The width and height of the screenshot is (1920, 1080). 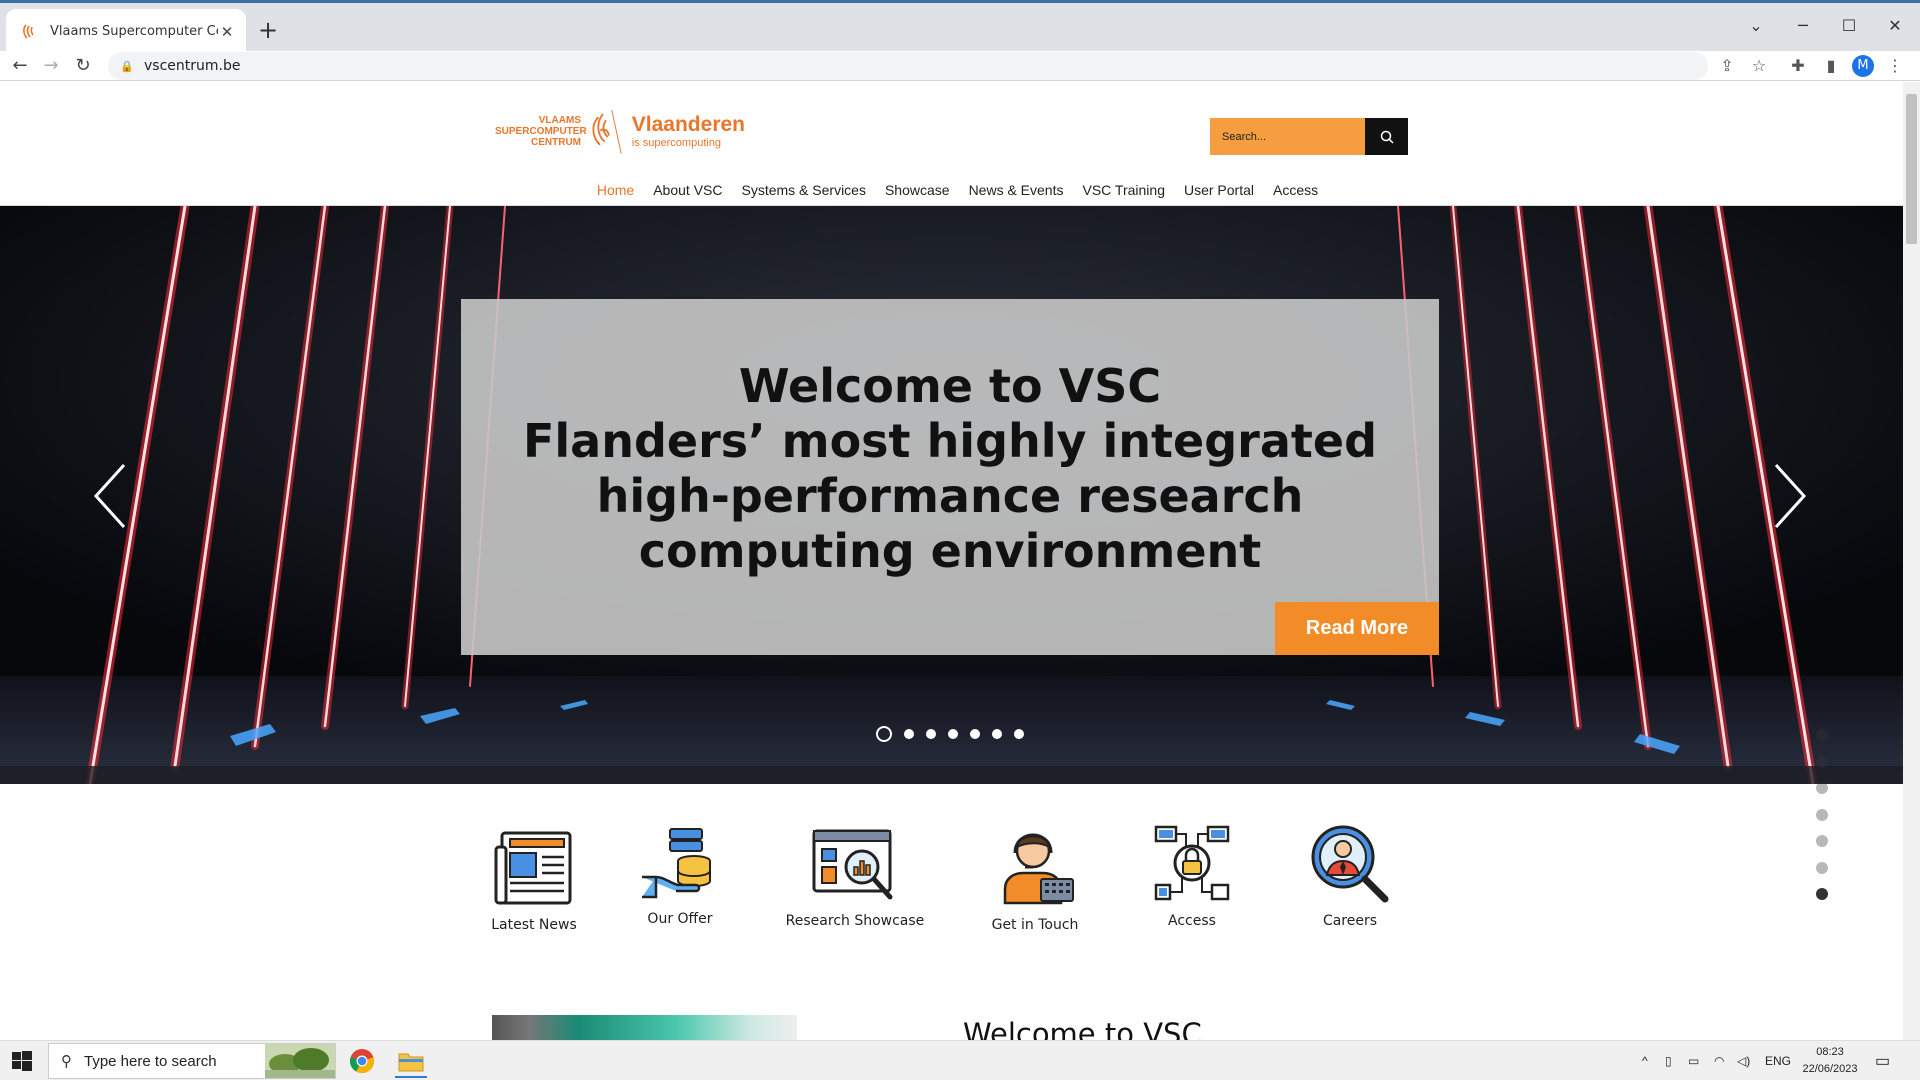 What do you see at coordinates (1350, 864) in the screenshot?
I see `person-search-icon` at bounding box center [1350, 864].